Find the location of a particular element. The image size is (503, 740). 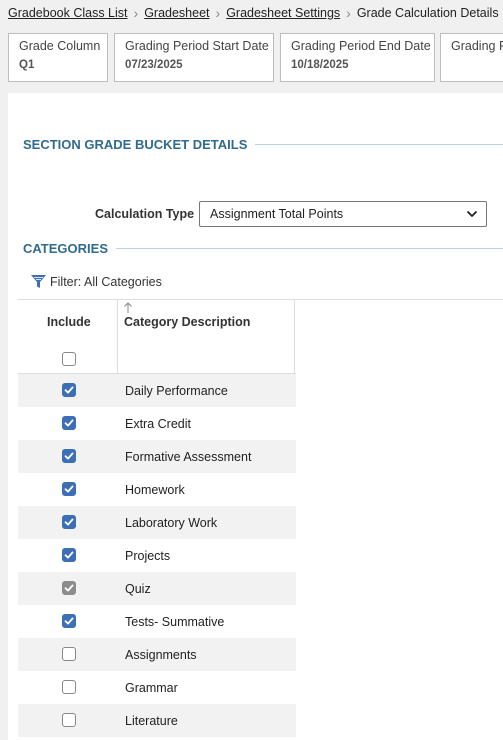

calculation-type-select: Assignment Total Points is located at coordinates (343, 214).